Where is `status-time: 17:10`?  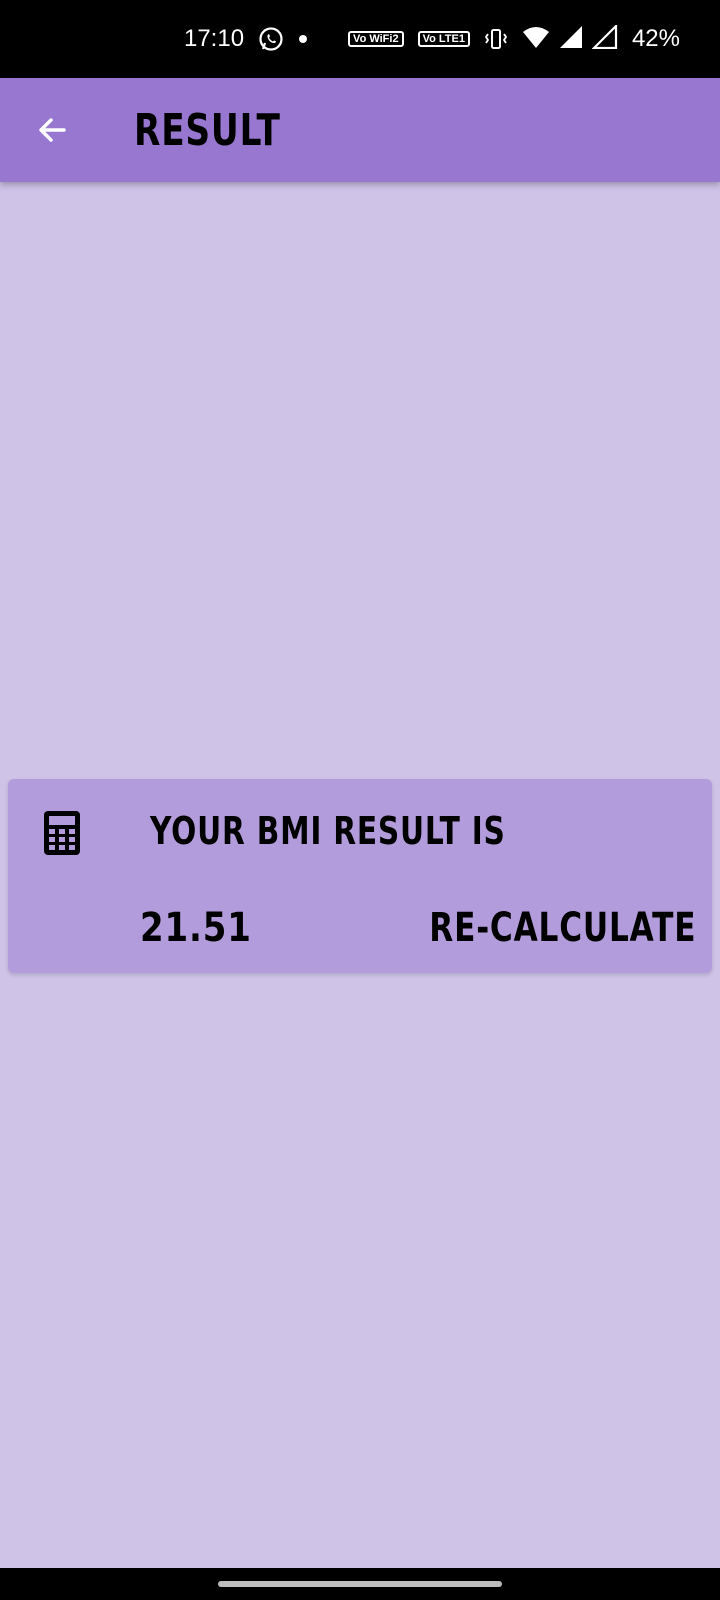
status-time: 17:10 is located at coordinates (214, 38).